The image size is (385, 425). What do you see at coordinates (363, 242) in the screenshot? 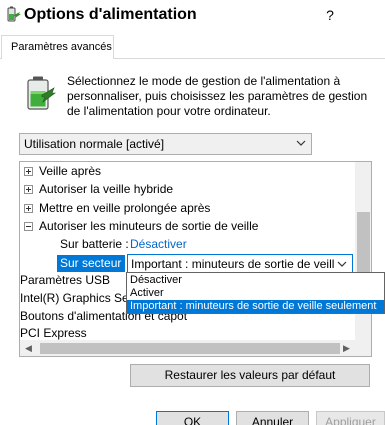
I see `vertical-scroll-thumb` at bounding box center [363, 242].